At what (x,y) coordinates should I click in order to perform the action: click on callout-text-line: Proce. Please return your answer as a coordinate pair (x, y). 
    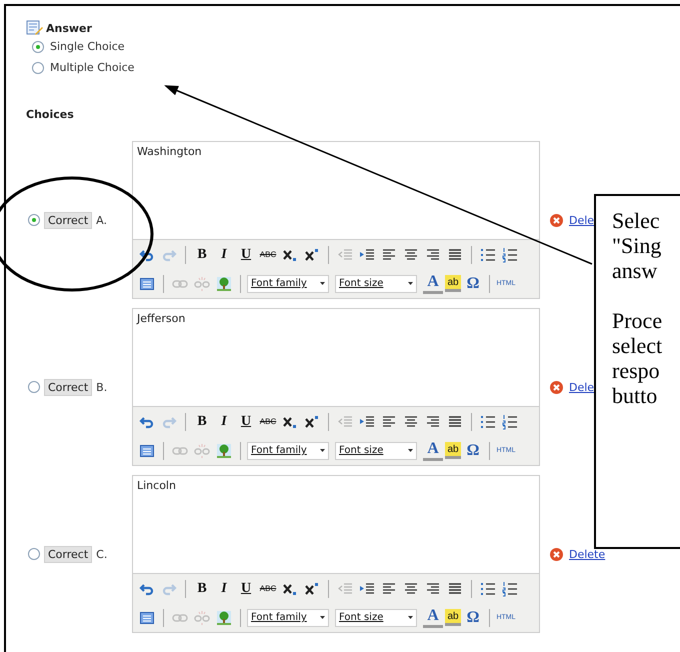
    Looking at the image, I should click on (638, 320).